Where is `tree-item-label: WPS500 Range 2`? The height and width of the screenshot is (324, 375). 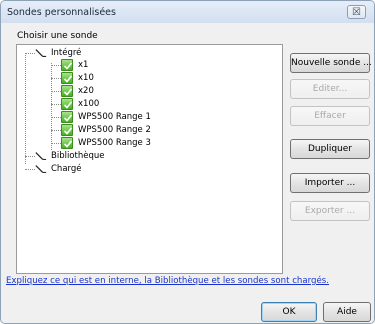 tree-item-label: WPS500 Range 2 is located at coordinates (114, 130).